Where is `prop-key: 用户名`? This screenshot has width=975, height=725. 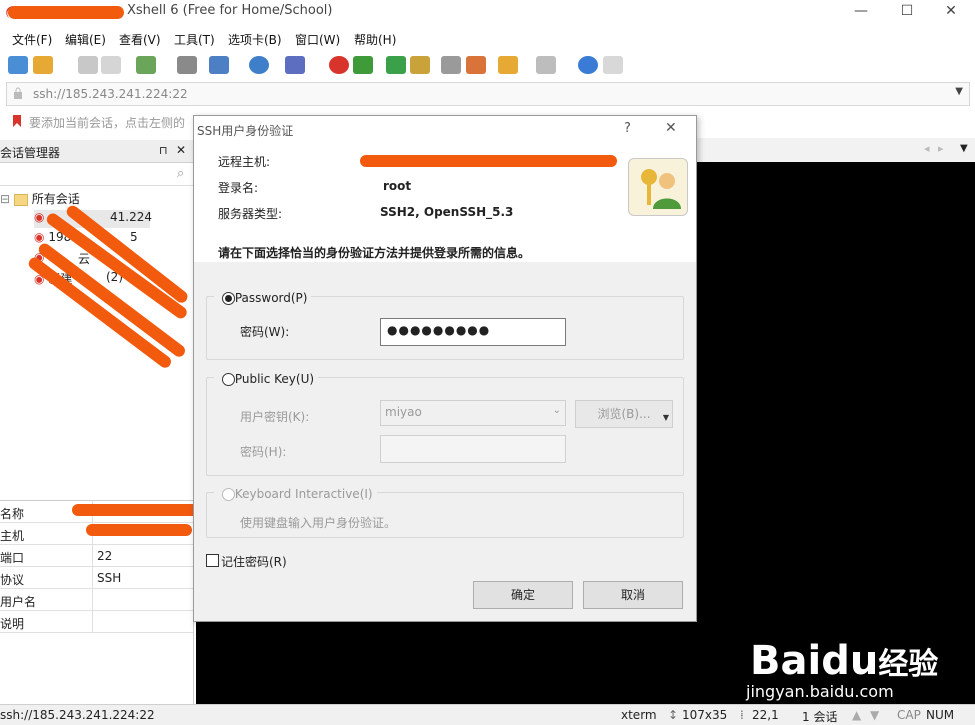
prop-key: 用户名 is located at coordinates (18, 602).